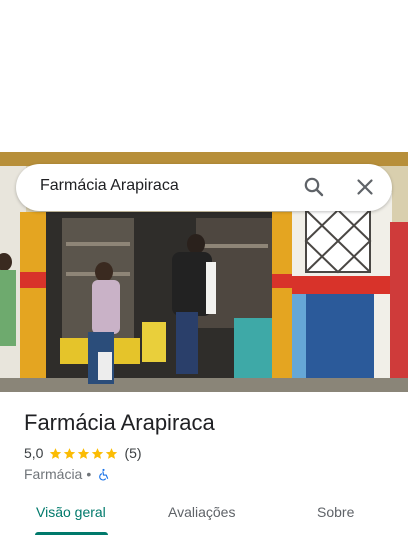 This screenshot has height=544, width=408. I want to click on review-count: (5), so click(132, 453).